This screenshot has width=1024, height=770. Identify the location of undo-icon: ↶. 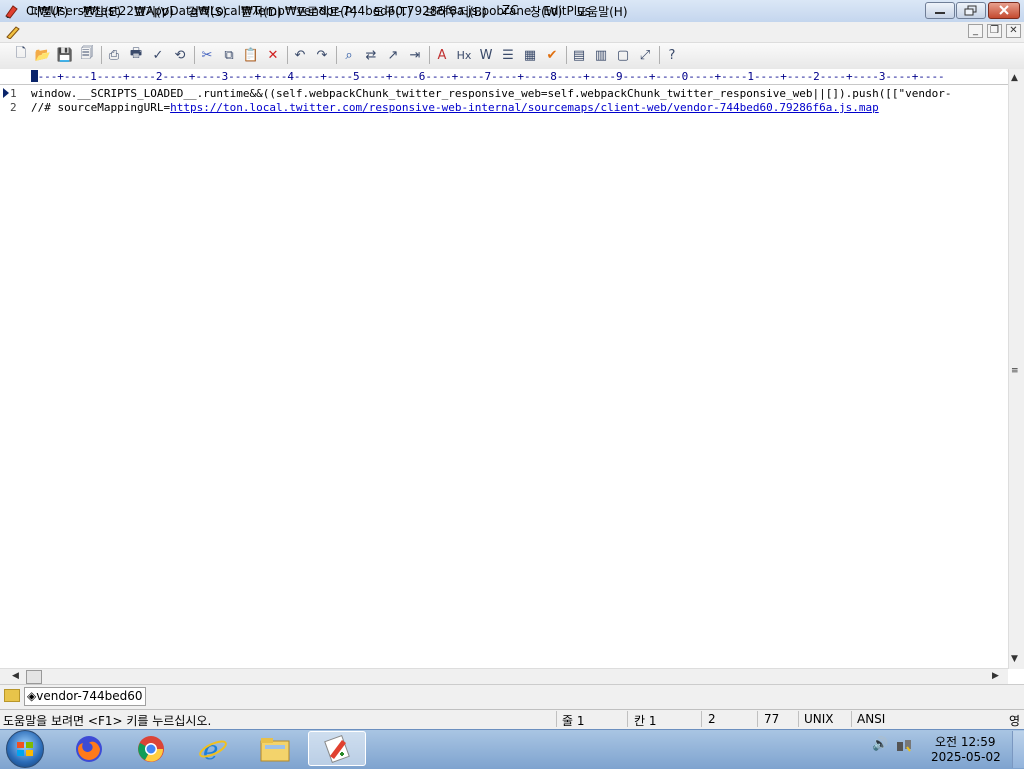
(300, 55).